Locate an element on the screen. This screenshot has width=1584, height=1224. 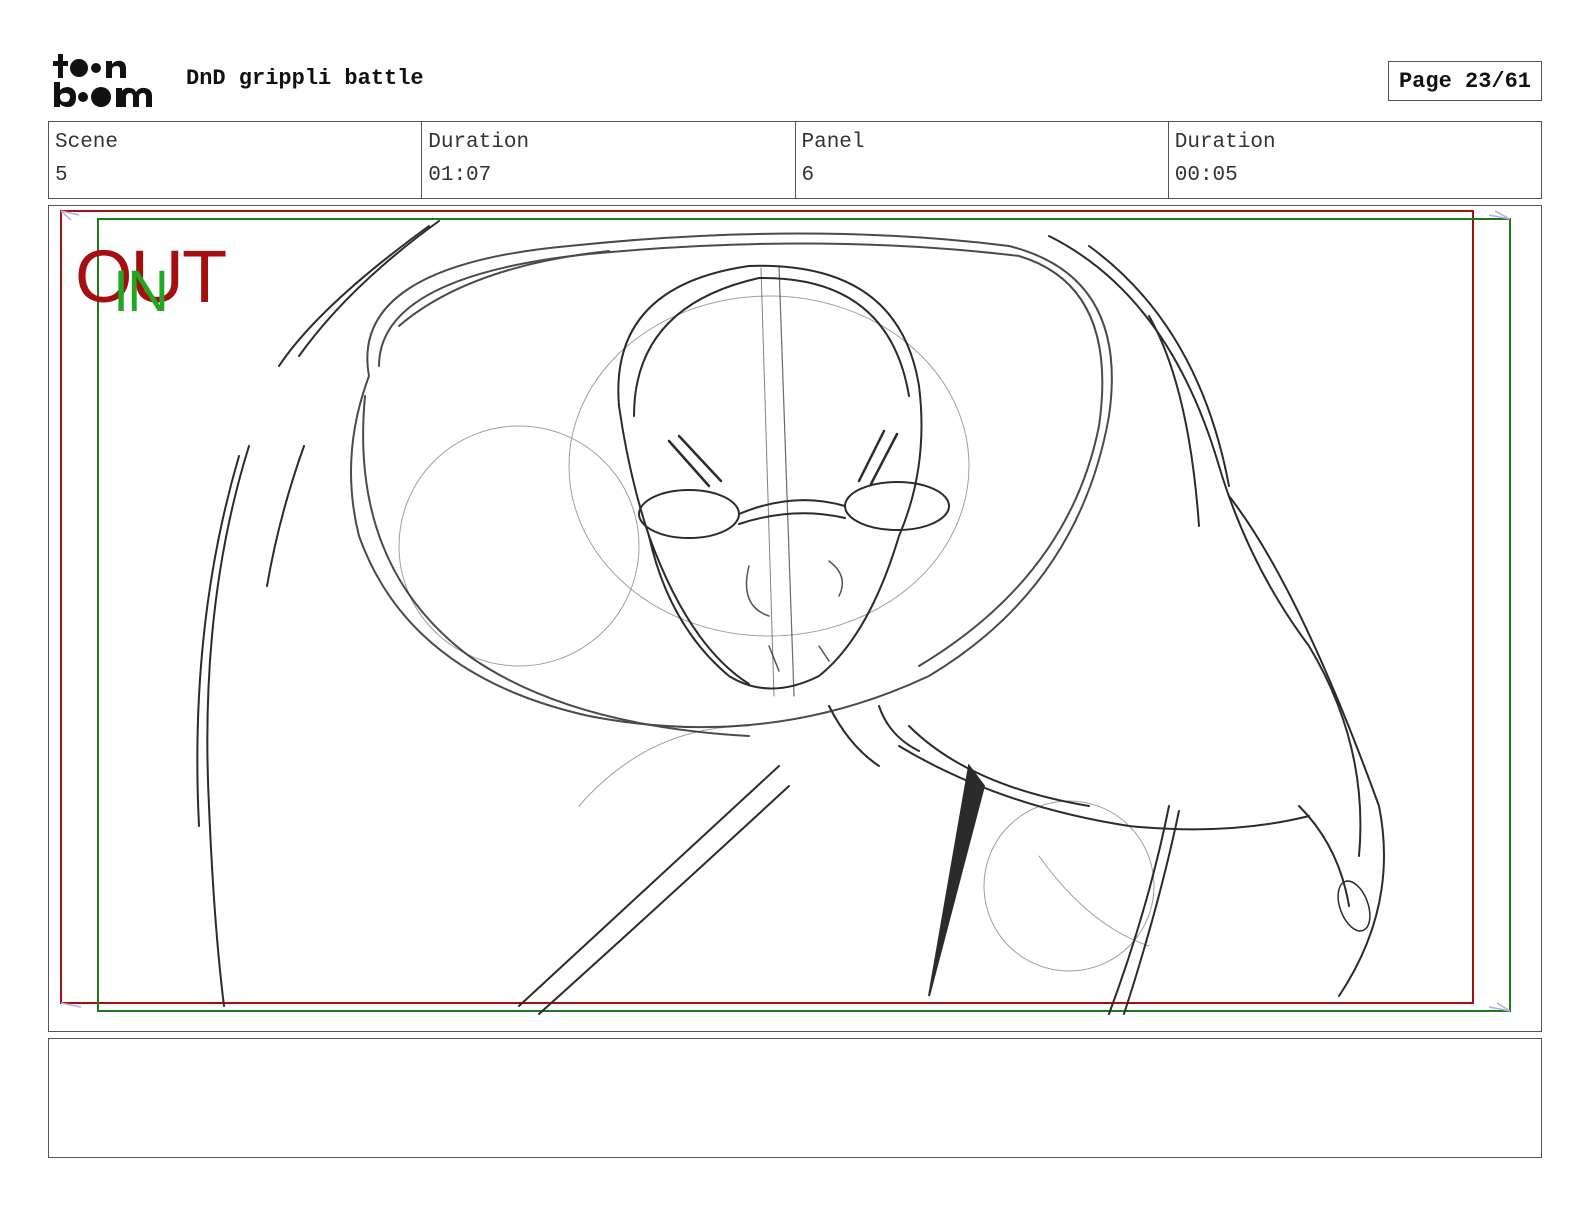
scene-duration-value: 01:07 is located at coordinates (460, 175).